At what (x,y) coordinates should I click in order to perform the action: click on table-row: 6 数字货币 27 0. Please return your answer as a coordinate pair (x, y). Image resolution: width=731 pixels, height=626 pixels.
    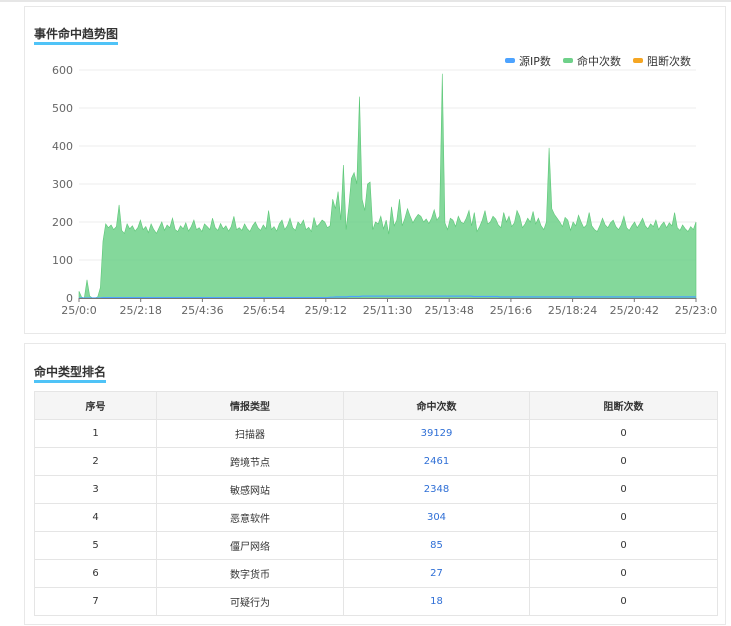
    Looking at the image, I should click on (376, 573).